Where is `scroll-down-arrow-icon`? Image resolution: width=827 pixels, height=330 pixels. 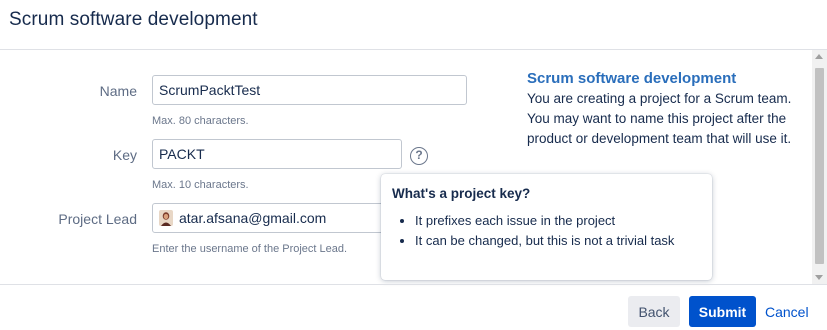
scroll-down-arrow-icon is located at coordinates (819, 277).